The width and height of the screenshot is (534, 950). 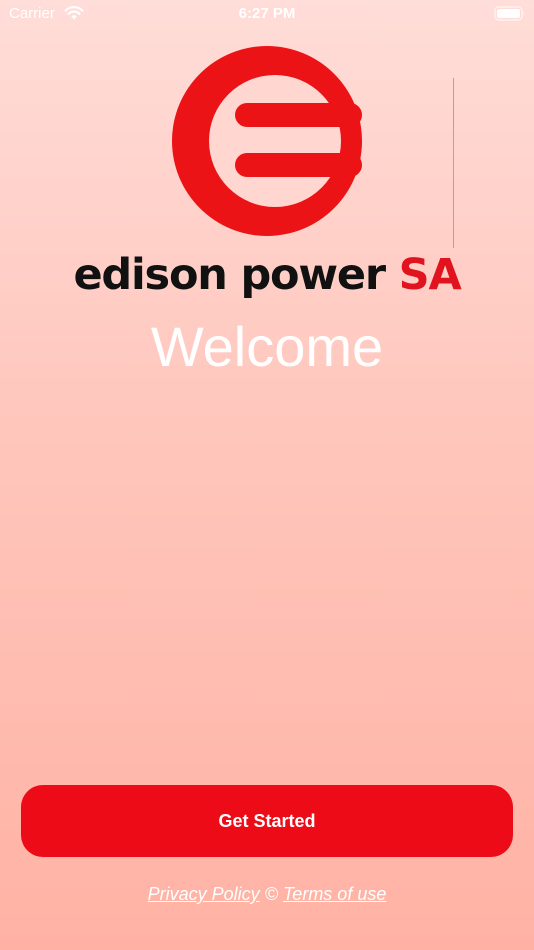 What do you see at coordinates (430, 275) in the screenshot?
I see `brand-suffix: SA` at bounding box center [430, 275].